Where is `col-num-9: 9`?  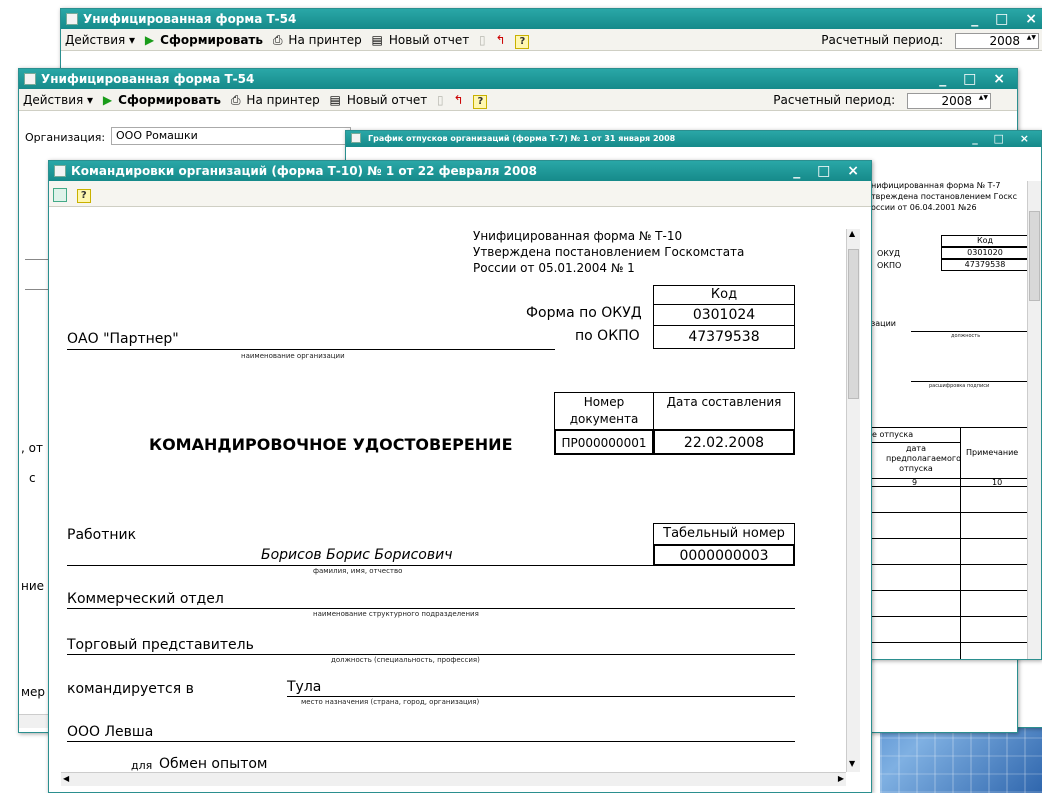
col-num-9: 9 is located at coordinates (915, 482).